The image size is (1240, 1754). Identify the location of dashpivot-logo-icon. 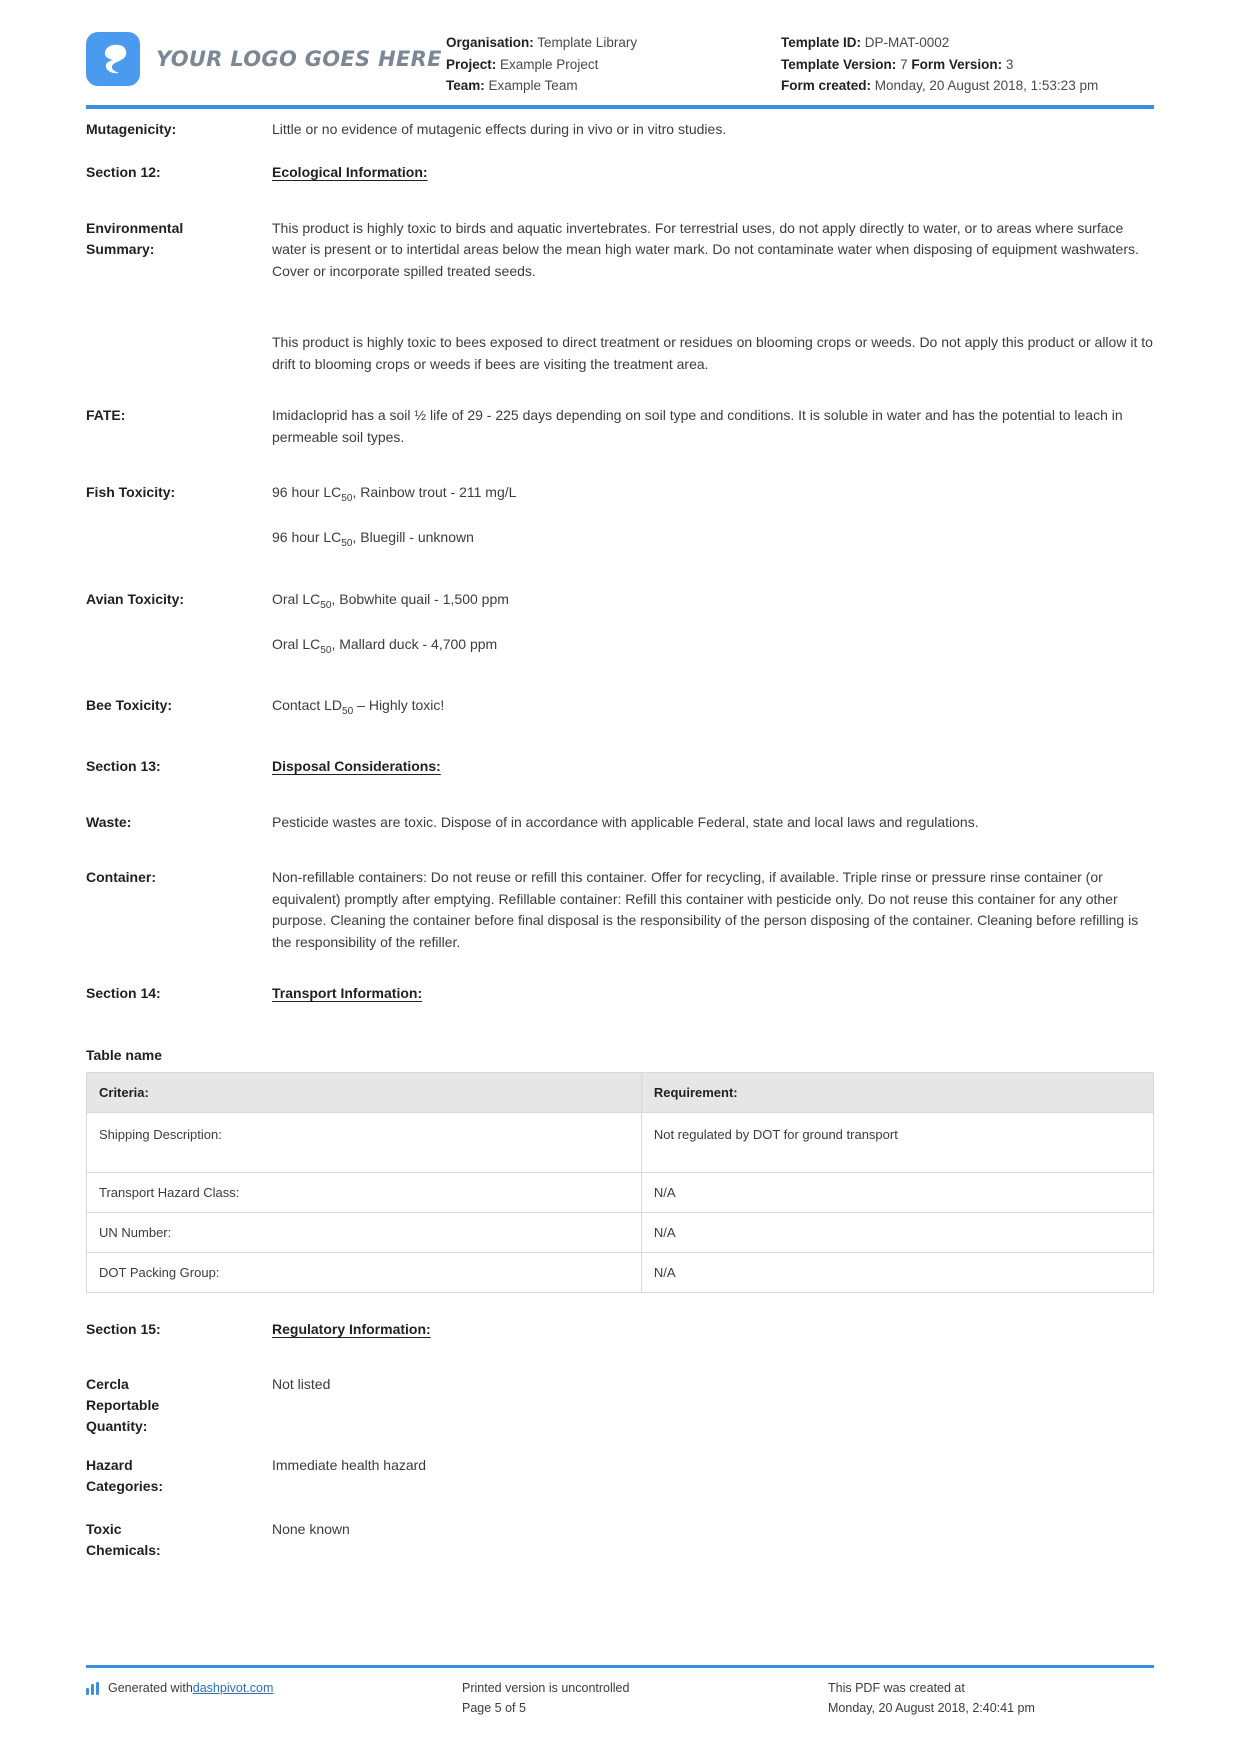
(93, 1688).